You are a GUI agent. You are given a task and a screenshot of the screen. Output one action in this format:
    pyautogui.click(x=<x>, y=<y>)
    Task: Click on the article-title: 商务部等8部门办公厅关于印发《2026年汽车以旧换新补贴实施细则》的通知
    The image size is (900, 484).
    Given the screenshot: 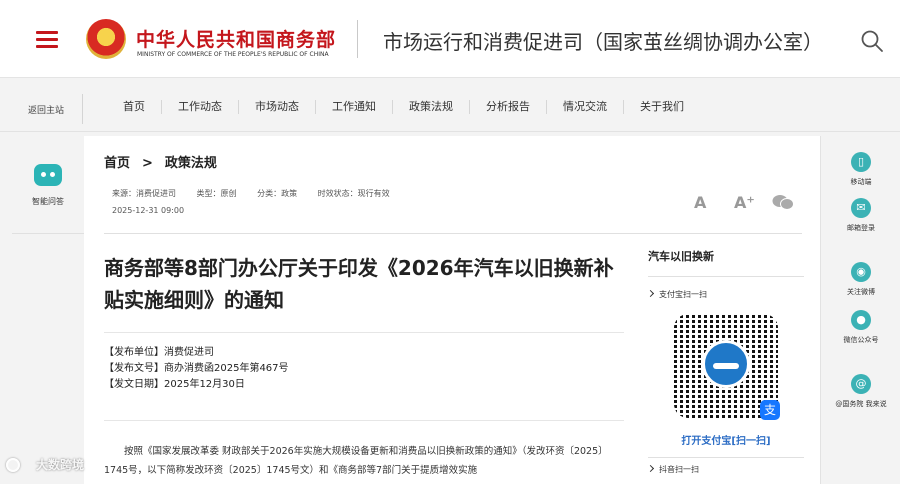 What is the action you would take?
    pyautogui.click(x=359, y=284)
    